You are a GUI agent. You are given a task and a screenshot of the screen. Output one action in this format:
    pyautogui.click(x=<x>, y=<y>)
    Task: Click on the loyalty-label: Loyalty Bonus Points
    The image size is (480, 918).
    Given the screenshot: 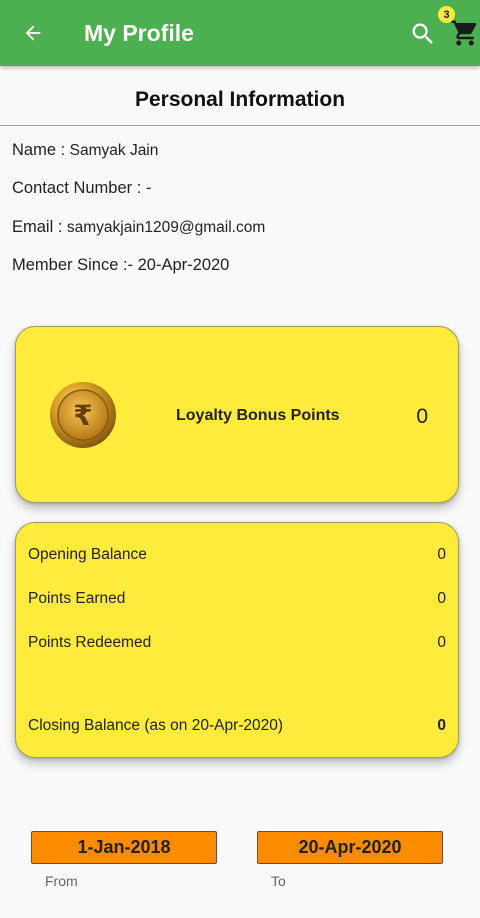 What is the action you would take?
    pyautogui.click(x=258, y=415)
    